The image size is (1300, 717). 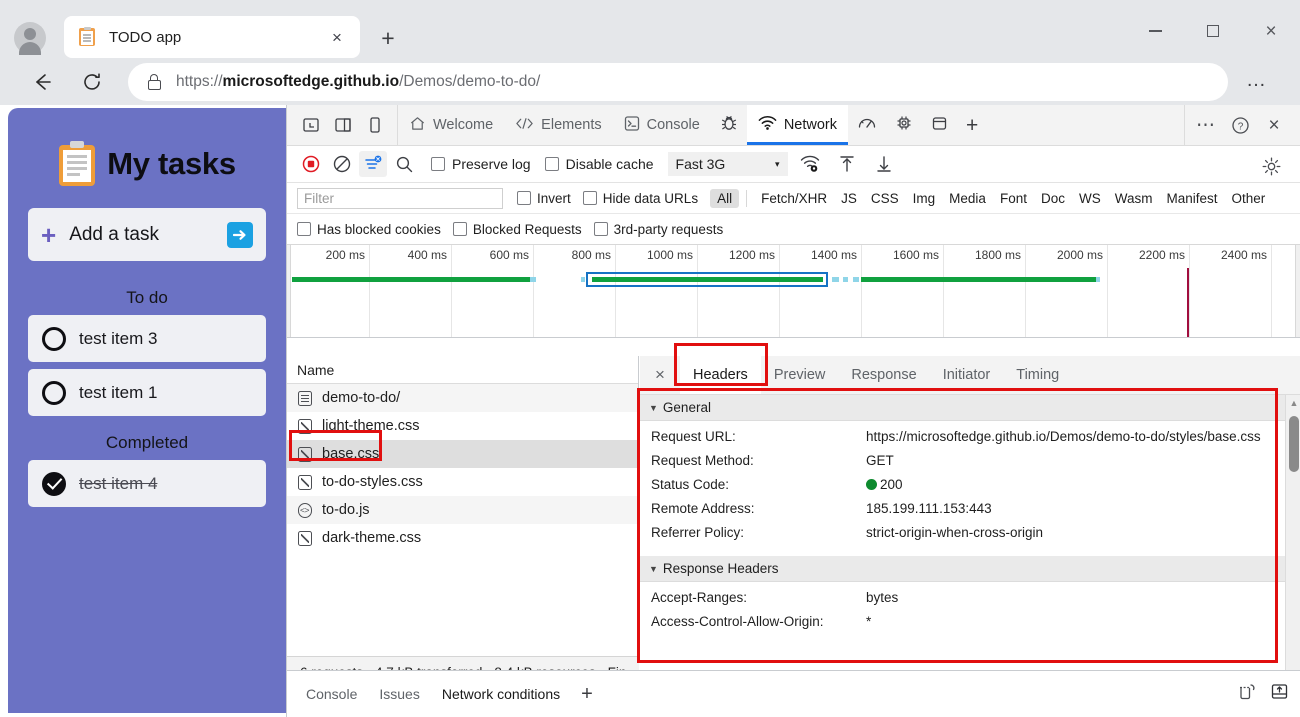 What do you see at coordinates (1246, 694) in the screenshot?
I see `clear-console-icon` at bounding box center [1246, 694].